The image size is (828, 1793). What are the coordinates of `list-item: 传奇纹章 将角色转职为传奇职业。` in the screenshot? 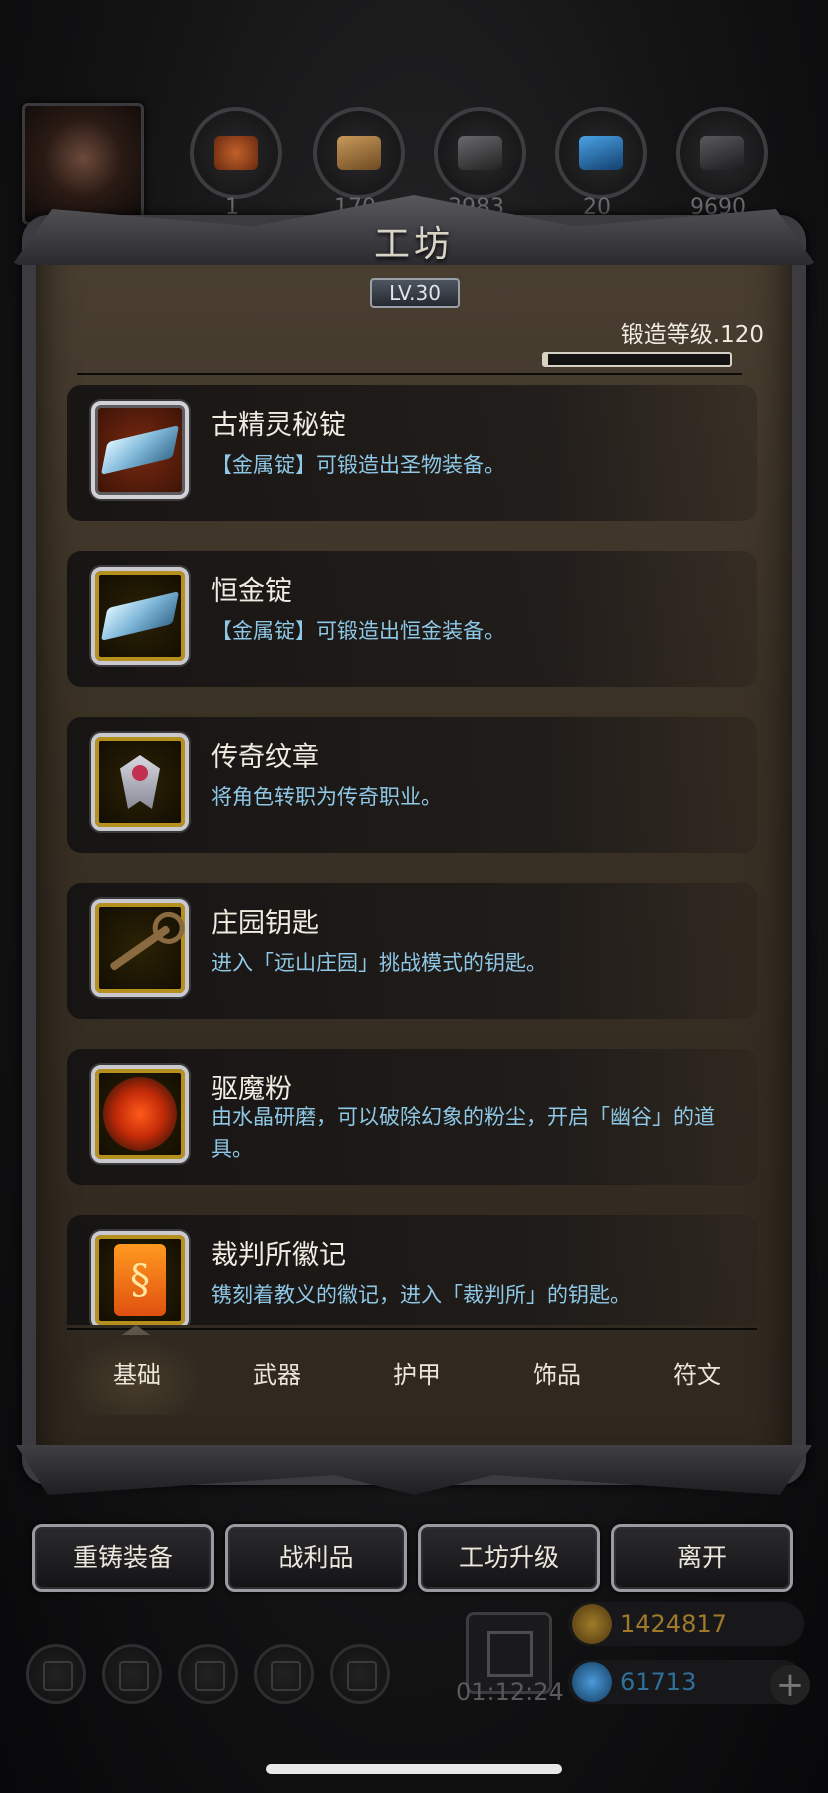 It's located at (412, 785).